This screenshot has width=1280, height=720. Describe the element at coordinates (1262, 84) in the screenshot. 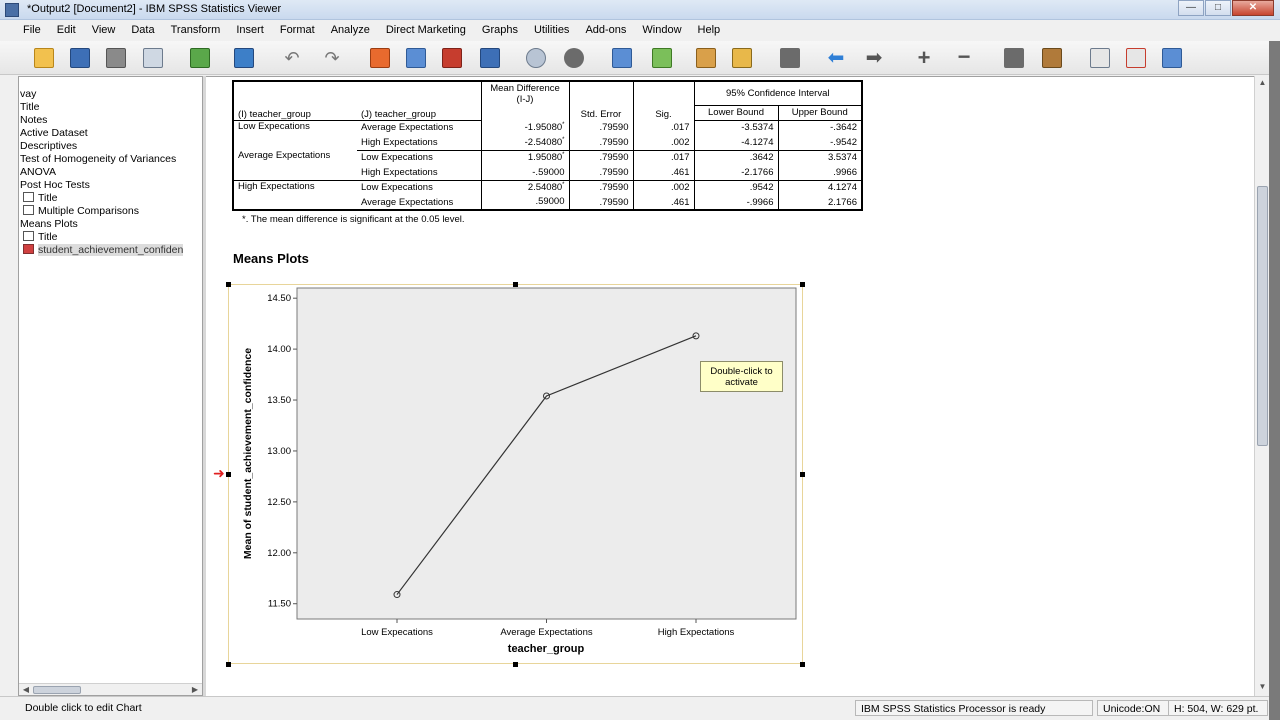

I see `scroll-up-icon: ▲` at that location.